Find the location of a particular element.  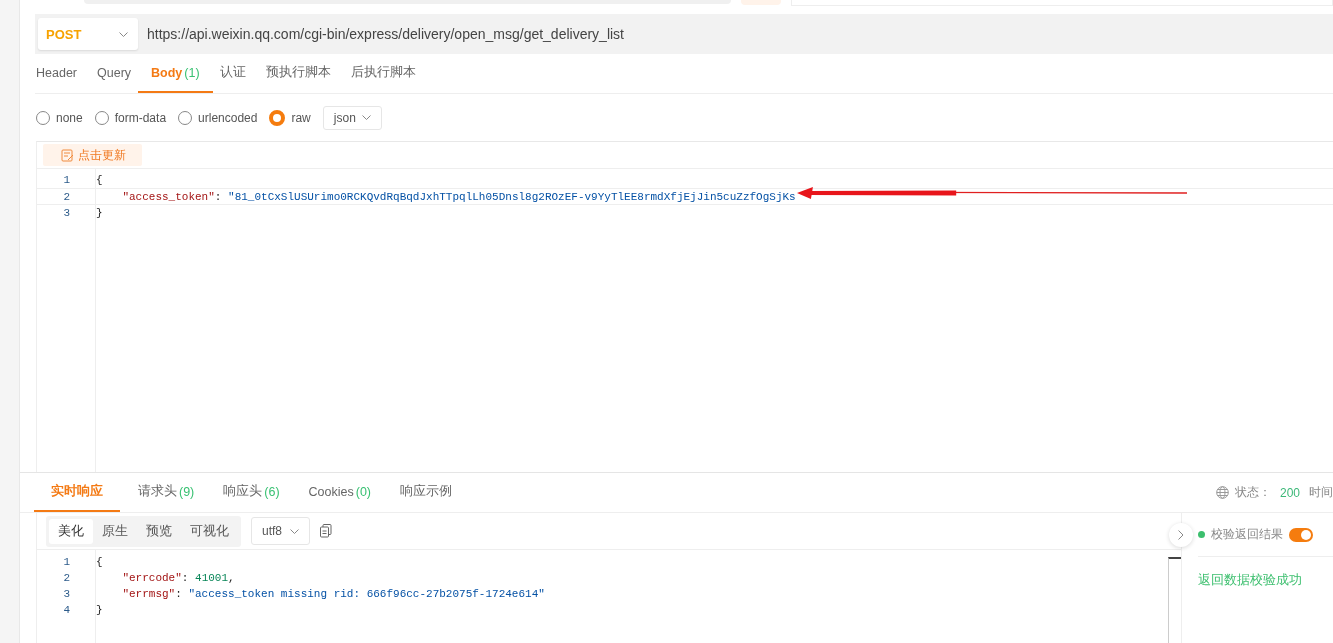

validation-result: 返回数据校验成功 is located at coordinates (1250, 580).